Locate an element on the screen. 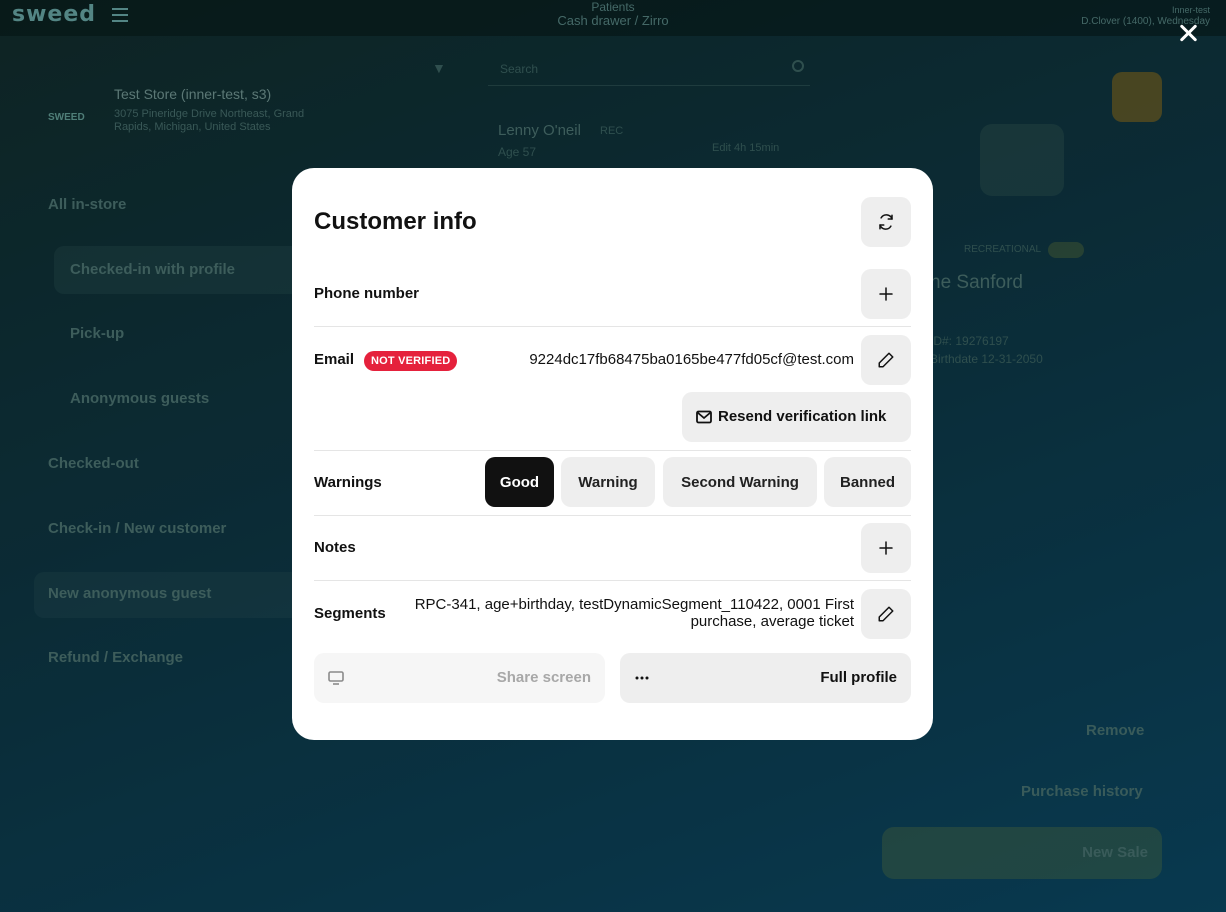 The height and width of the screenshot is (912, 1226). more-dots-icon is located at coordinates (642, 678).